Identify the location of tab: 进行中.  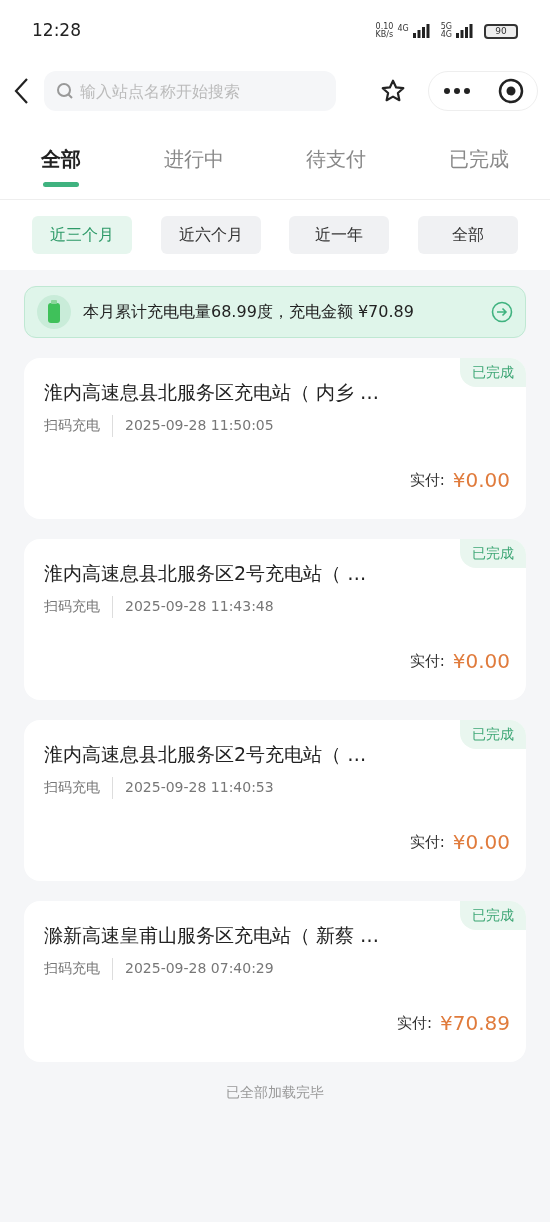
(193, 165).